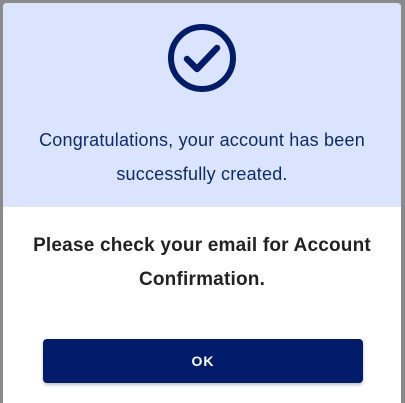 Image resolution: width=405 pixels, height=403 pixels. Describe the element at coordinates (202, 58) in the screenshot. I see `check-circle-icon` at that location.